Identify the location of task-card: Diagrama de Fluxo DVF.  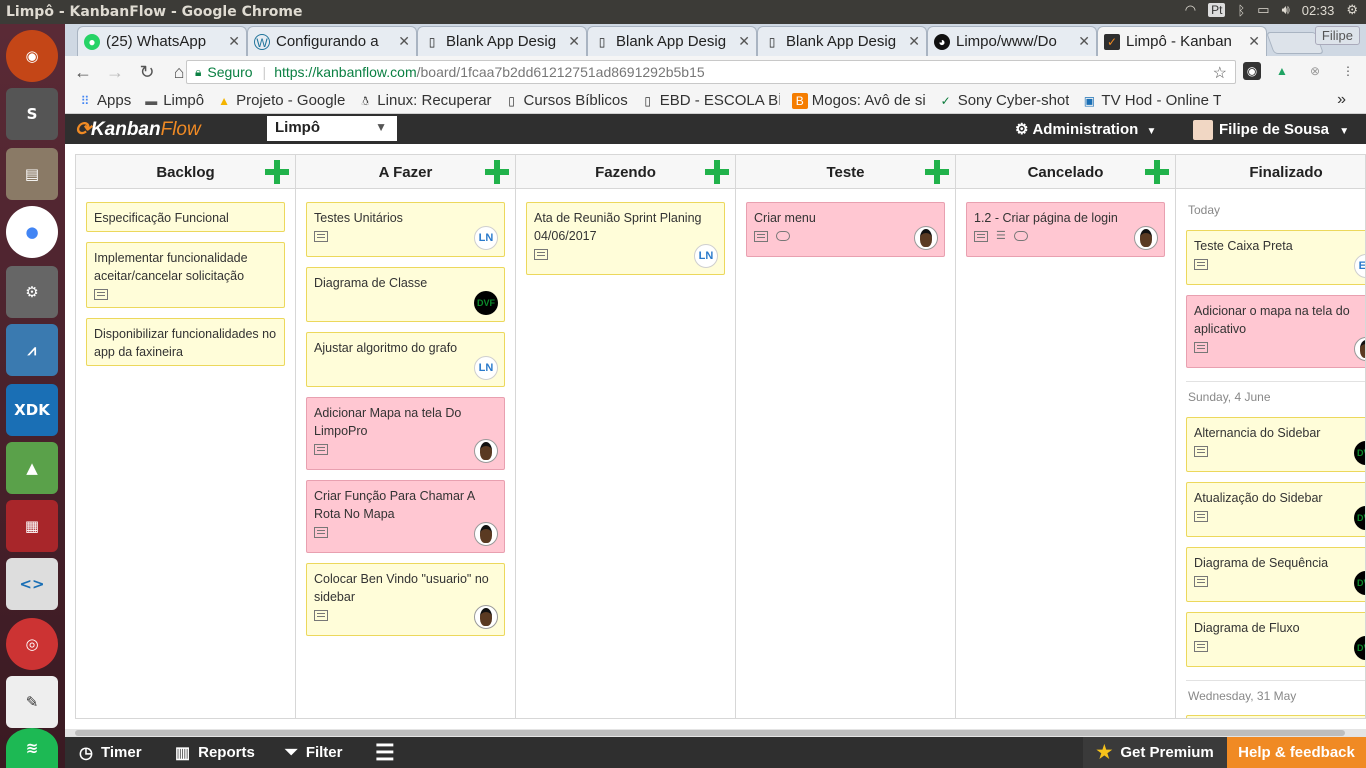
(1275, 639).